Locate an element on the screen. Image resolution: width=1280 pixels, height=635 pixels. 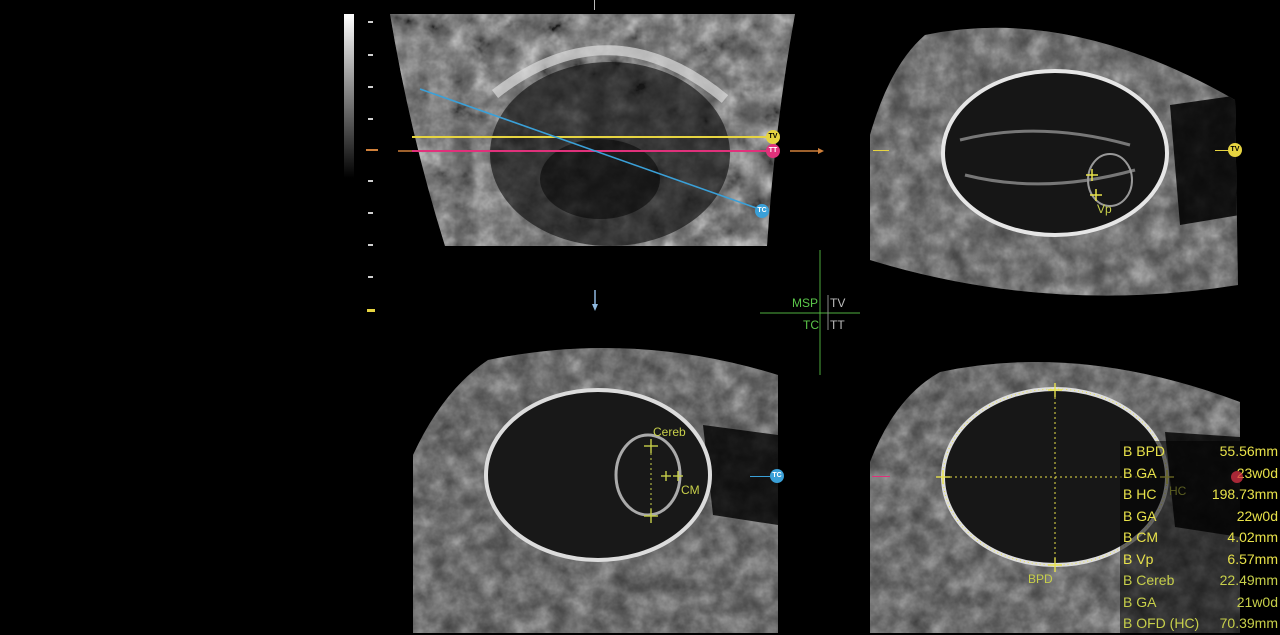
measurement-value: 6.57mm is located at coordinates (1252, 558).